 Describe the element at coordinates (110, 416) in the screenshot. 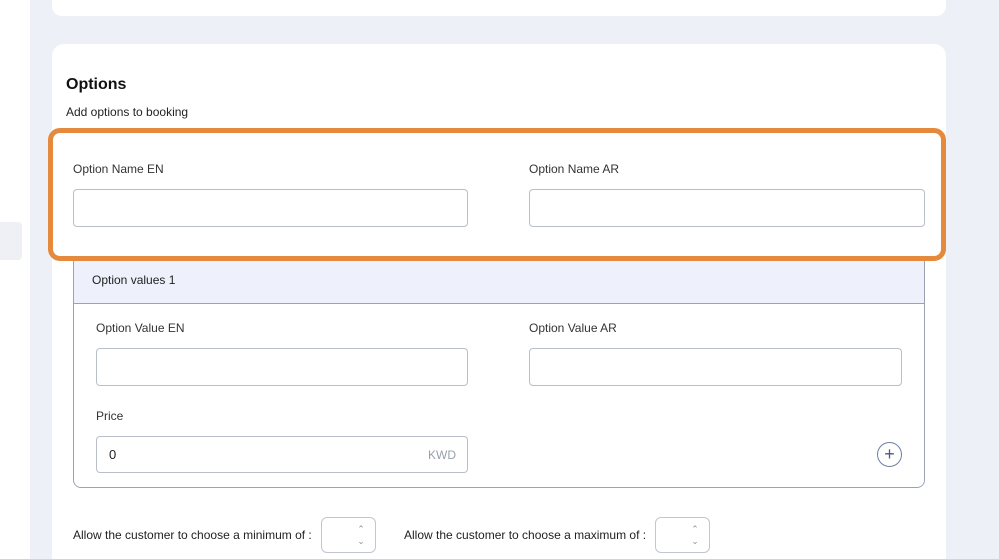

I see `price-label: Price` at that location.